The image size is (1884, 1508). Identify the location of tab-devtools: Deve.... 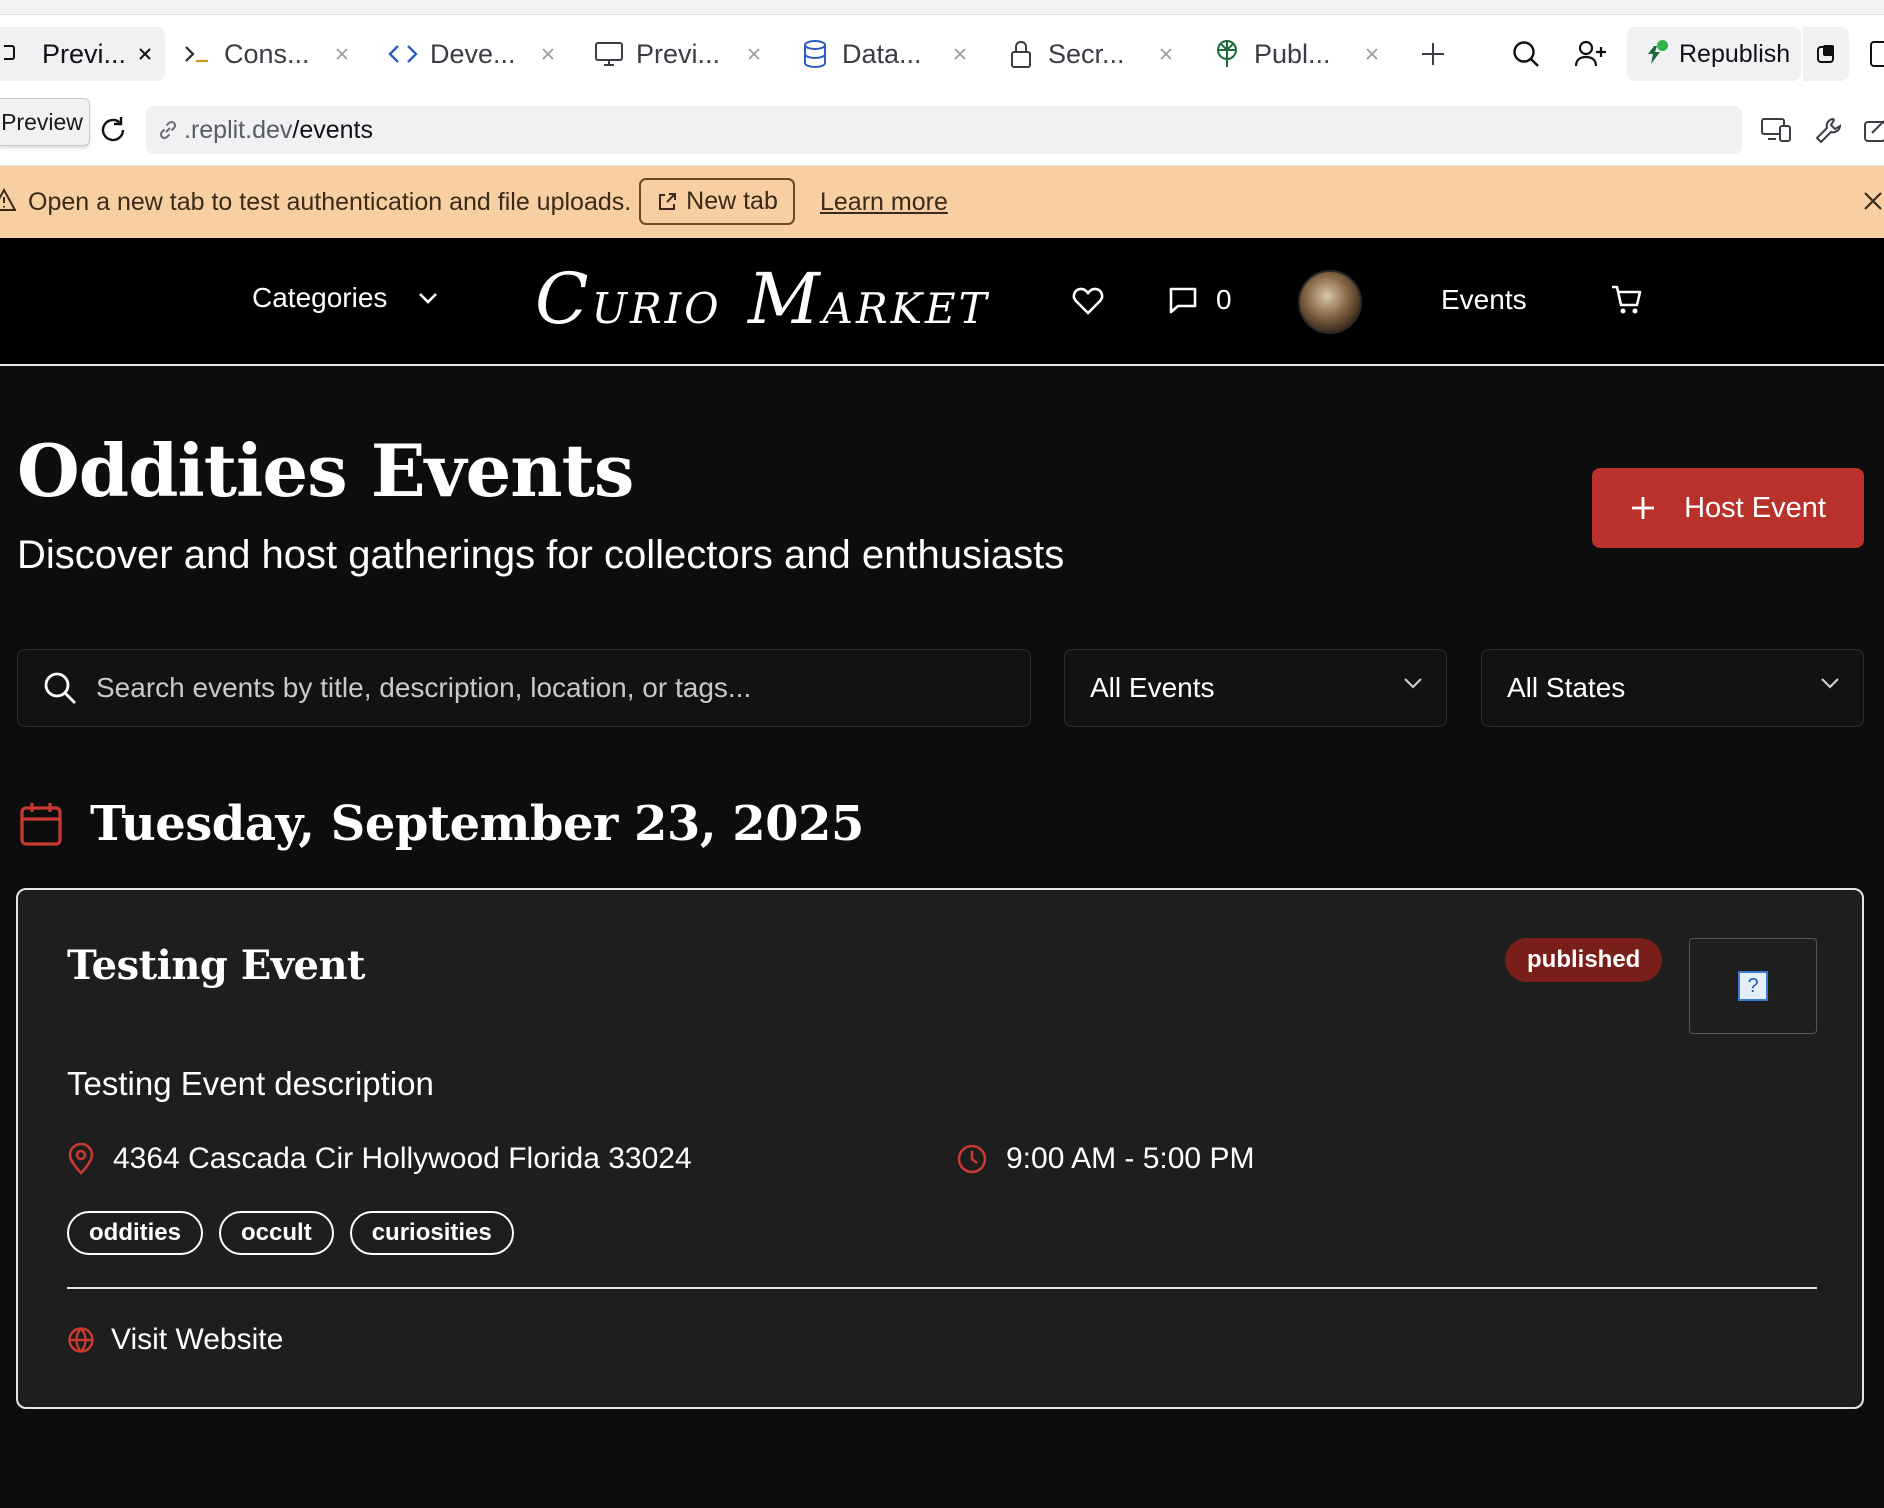
(478, 54).